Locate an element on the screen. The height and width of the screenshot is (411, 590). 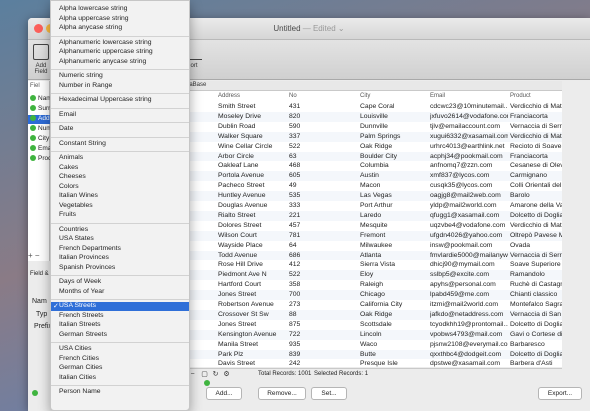
menu-item-days-of-week: Days of Week is located at coordinates (120, 282).